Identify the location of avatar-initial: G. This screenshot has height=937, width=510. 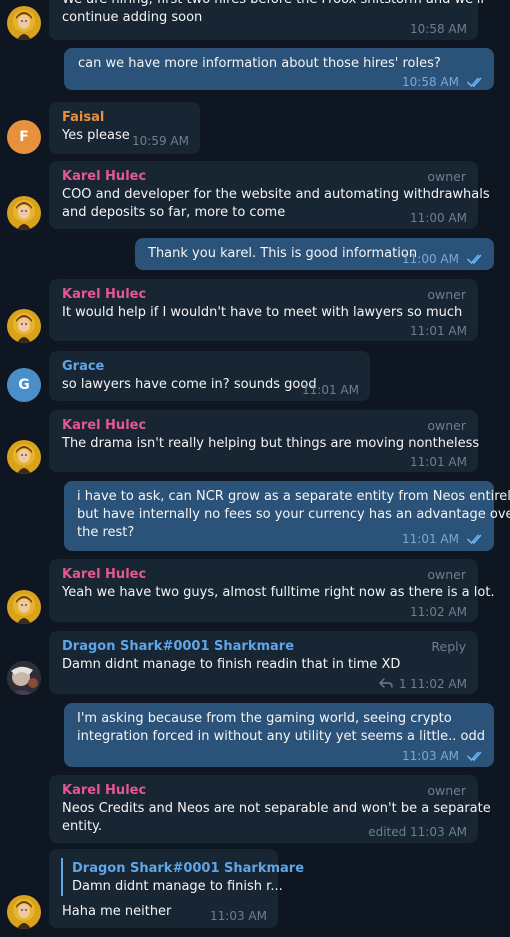
(24, 385).